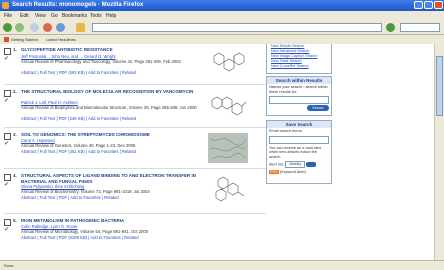 This screenshot has width=444, height=270. Describe the element at coordinates (24, 39) in the screenshot. I see `bookmark-getting-started: Getting Started` at that location.